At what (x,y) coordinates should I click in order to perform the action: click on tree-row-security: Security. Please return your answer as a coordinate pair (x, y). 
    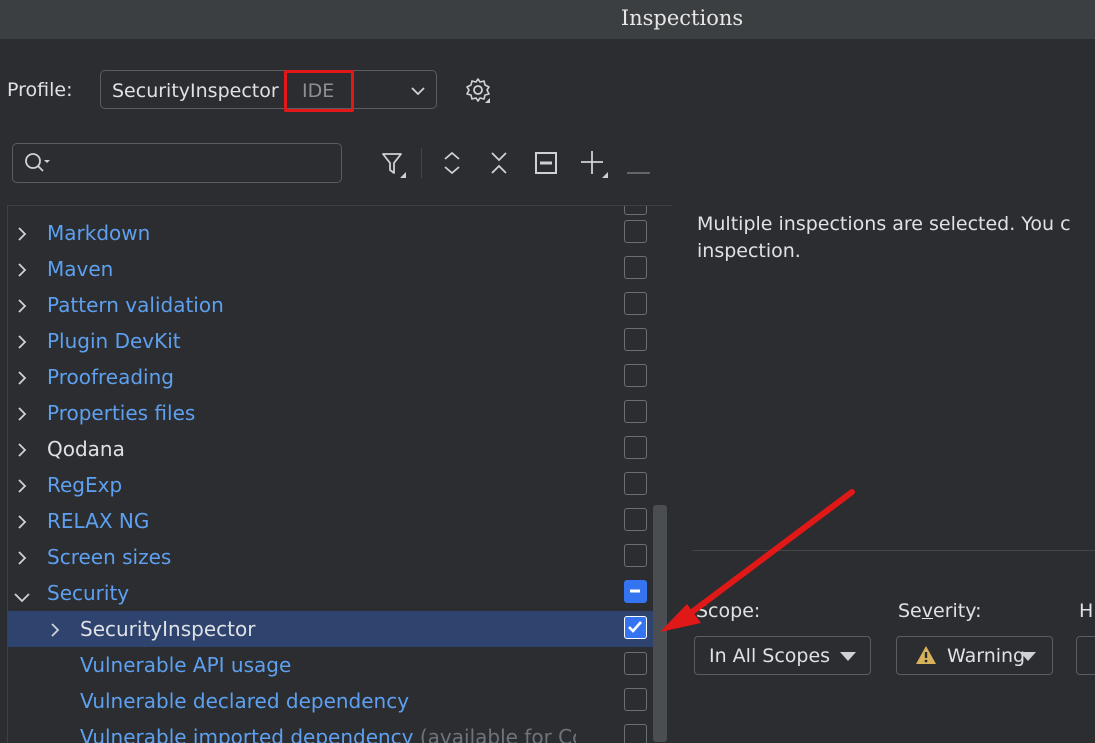
    Looking at the image, I should click on (331, 593).